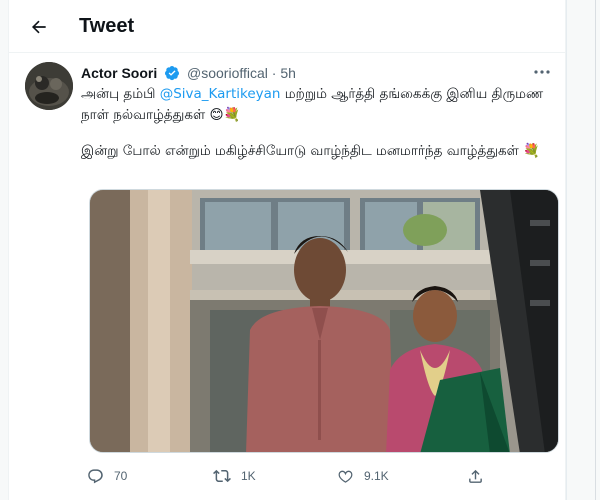 This screenshot has width=600, height=500. What do you see at coordinates (595, 250) in the screenshot?
I see `divider` at bounding box center [595, 250].